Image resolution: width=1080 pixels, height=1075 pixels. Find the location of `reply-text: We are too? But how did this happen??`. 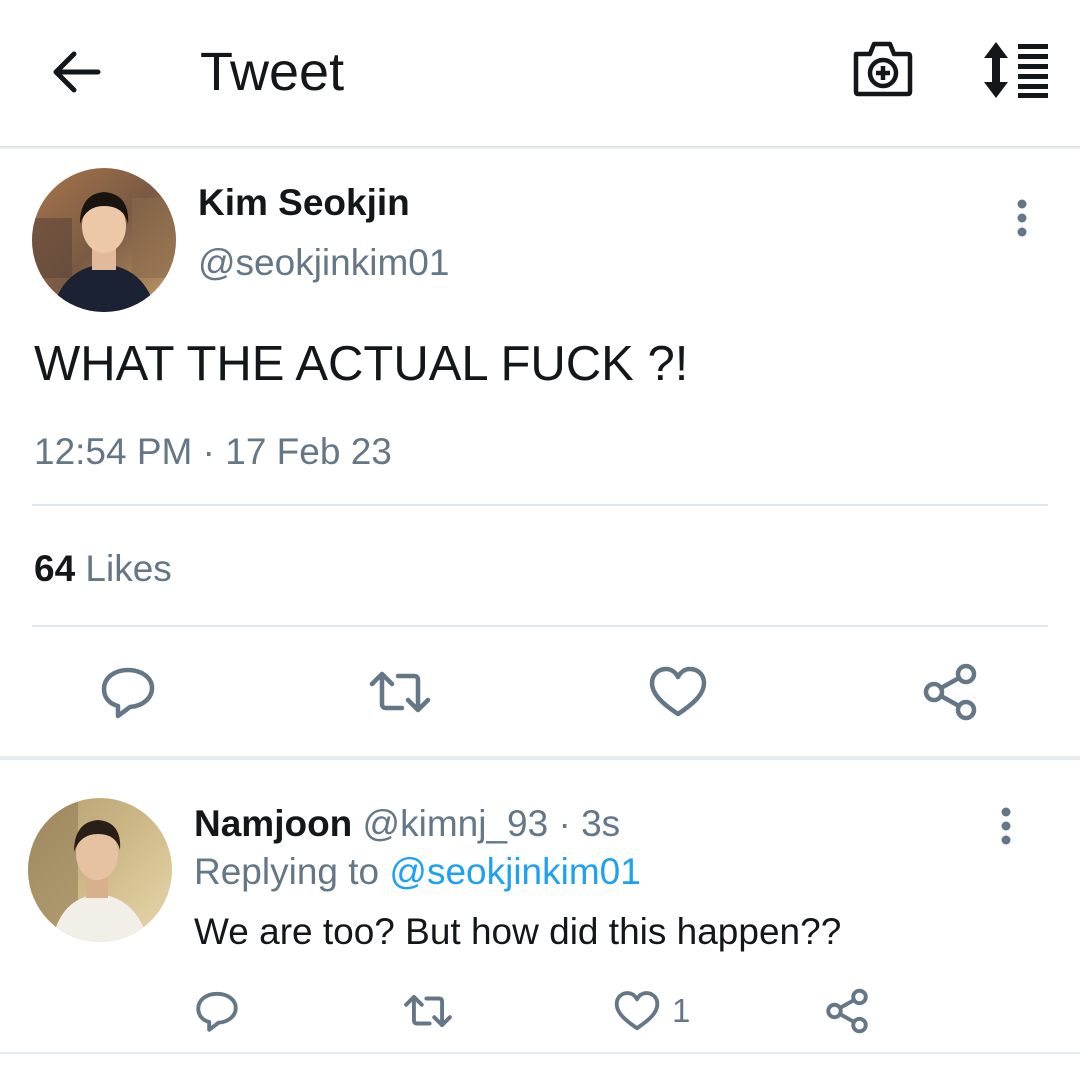

reply-text: We are too? But how did this happen?? is located at coordinates (518, 931).